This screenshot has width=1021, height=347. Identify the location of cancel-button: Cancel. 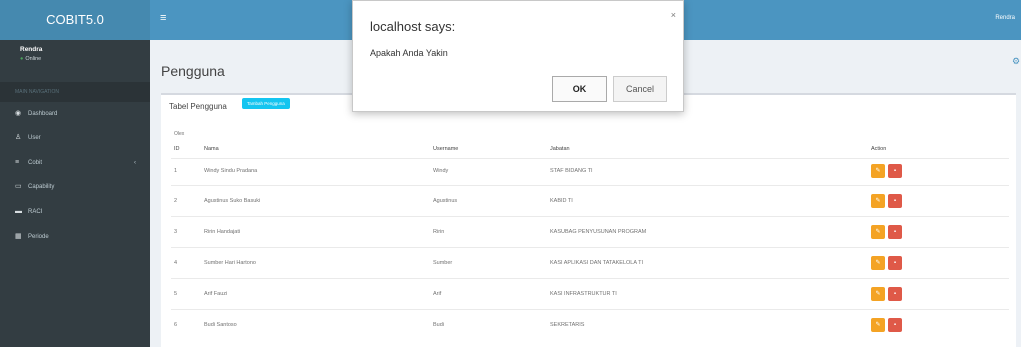
(640, 89).